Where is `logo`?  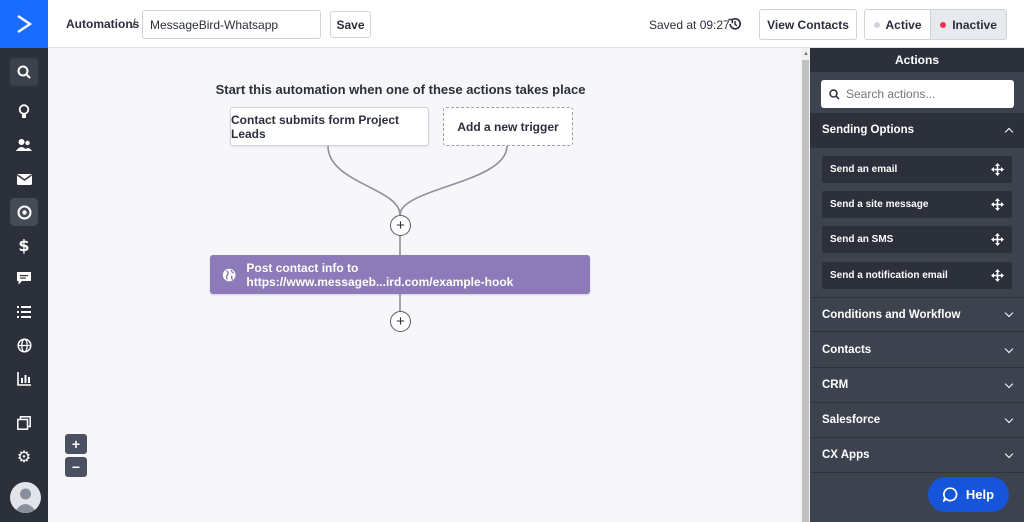
logo is located at coordinates (24, 24).